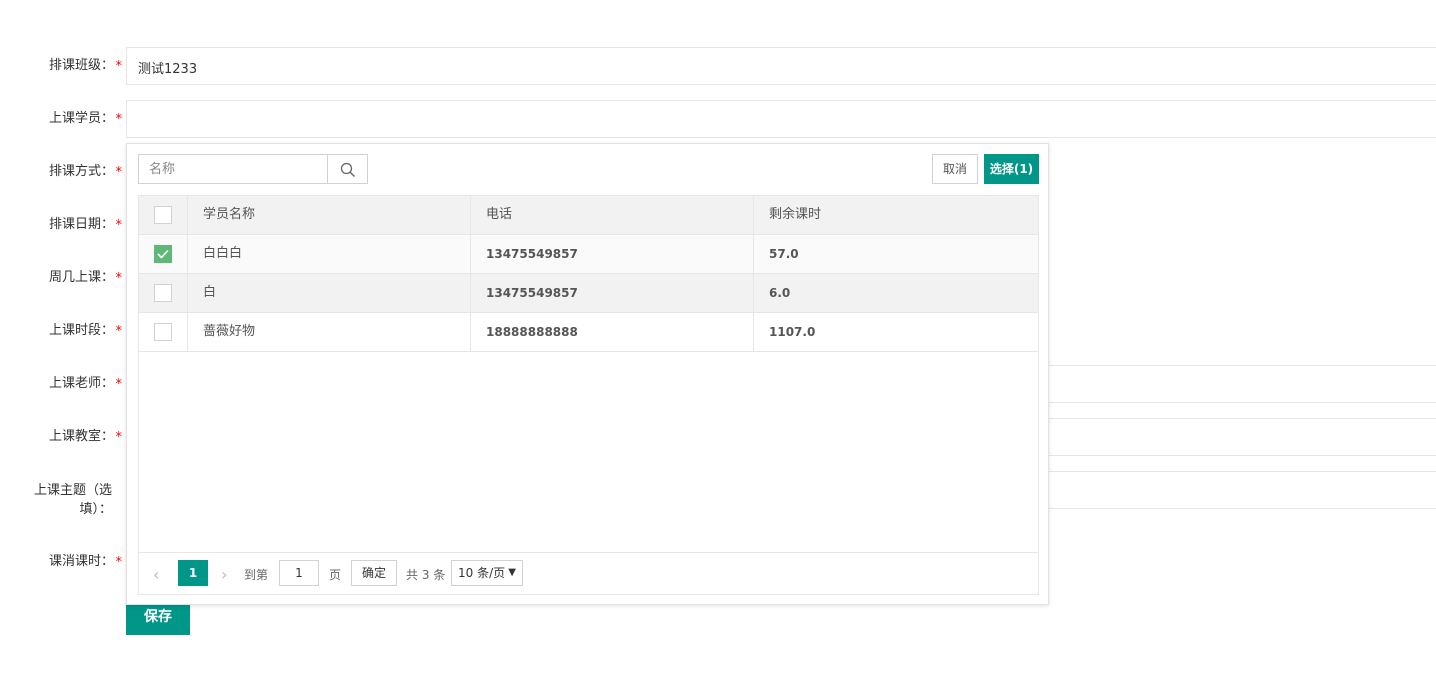 This screenshot has width=1436, height=674. Describe the element at coordinates (85, 278) in the screenshot. I see `label-weekday: 周几上课： *` at that location.